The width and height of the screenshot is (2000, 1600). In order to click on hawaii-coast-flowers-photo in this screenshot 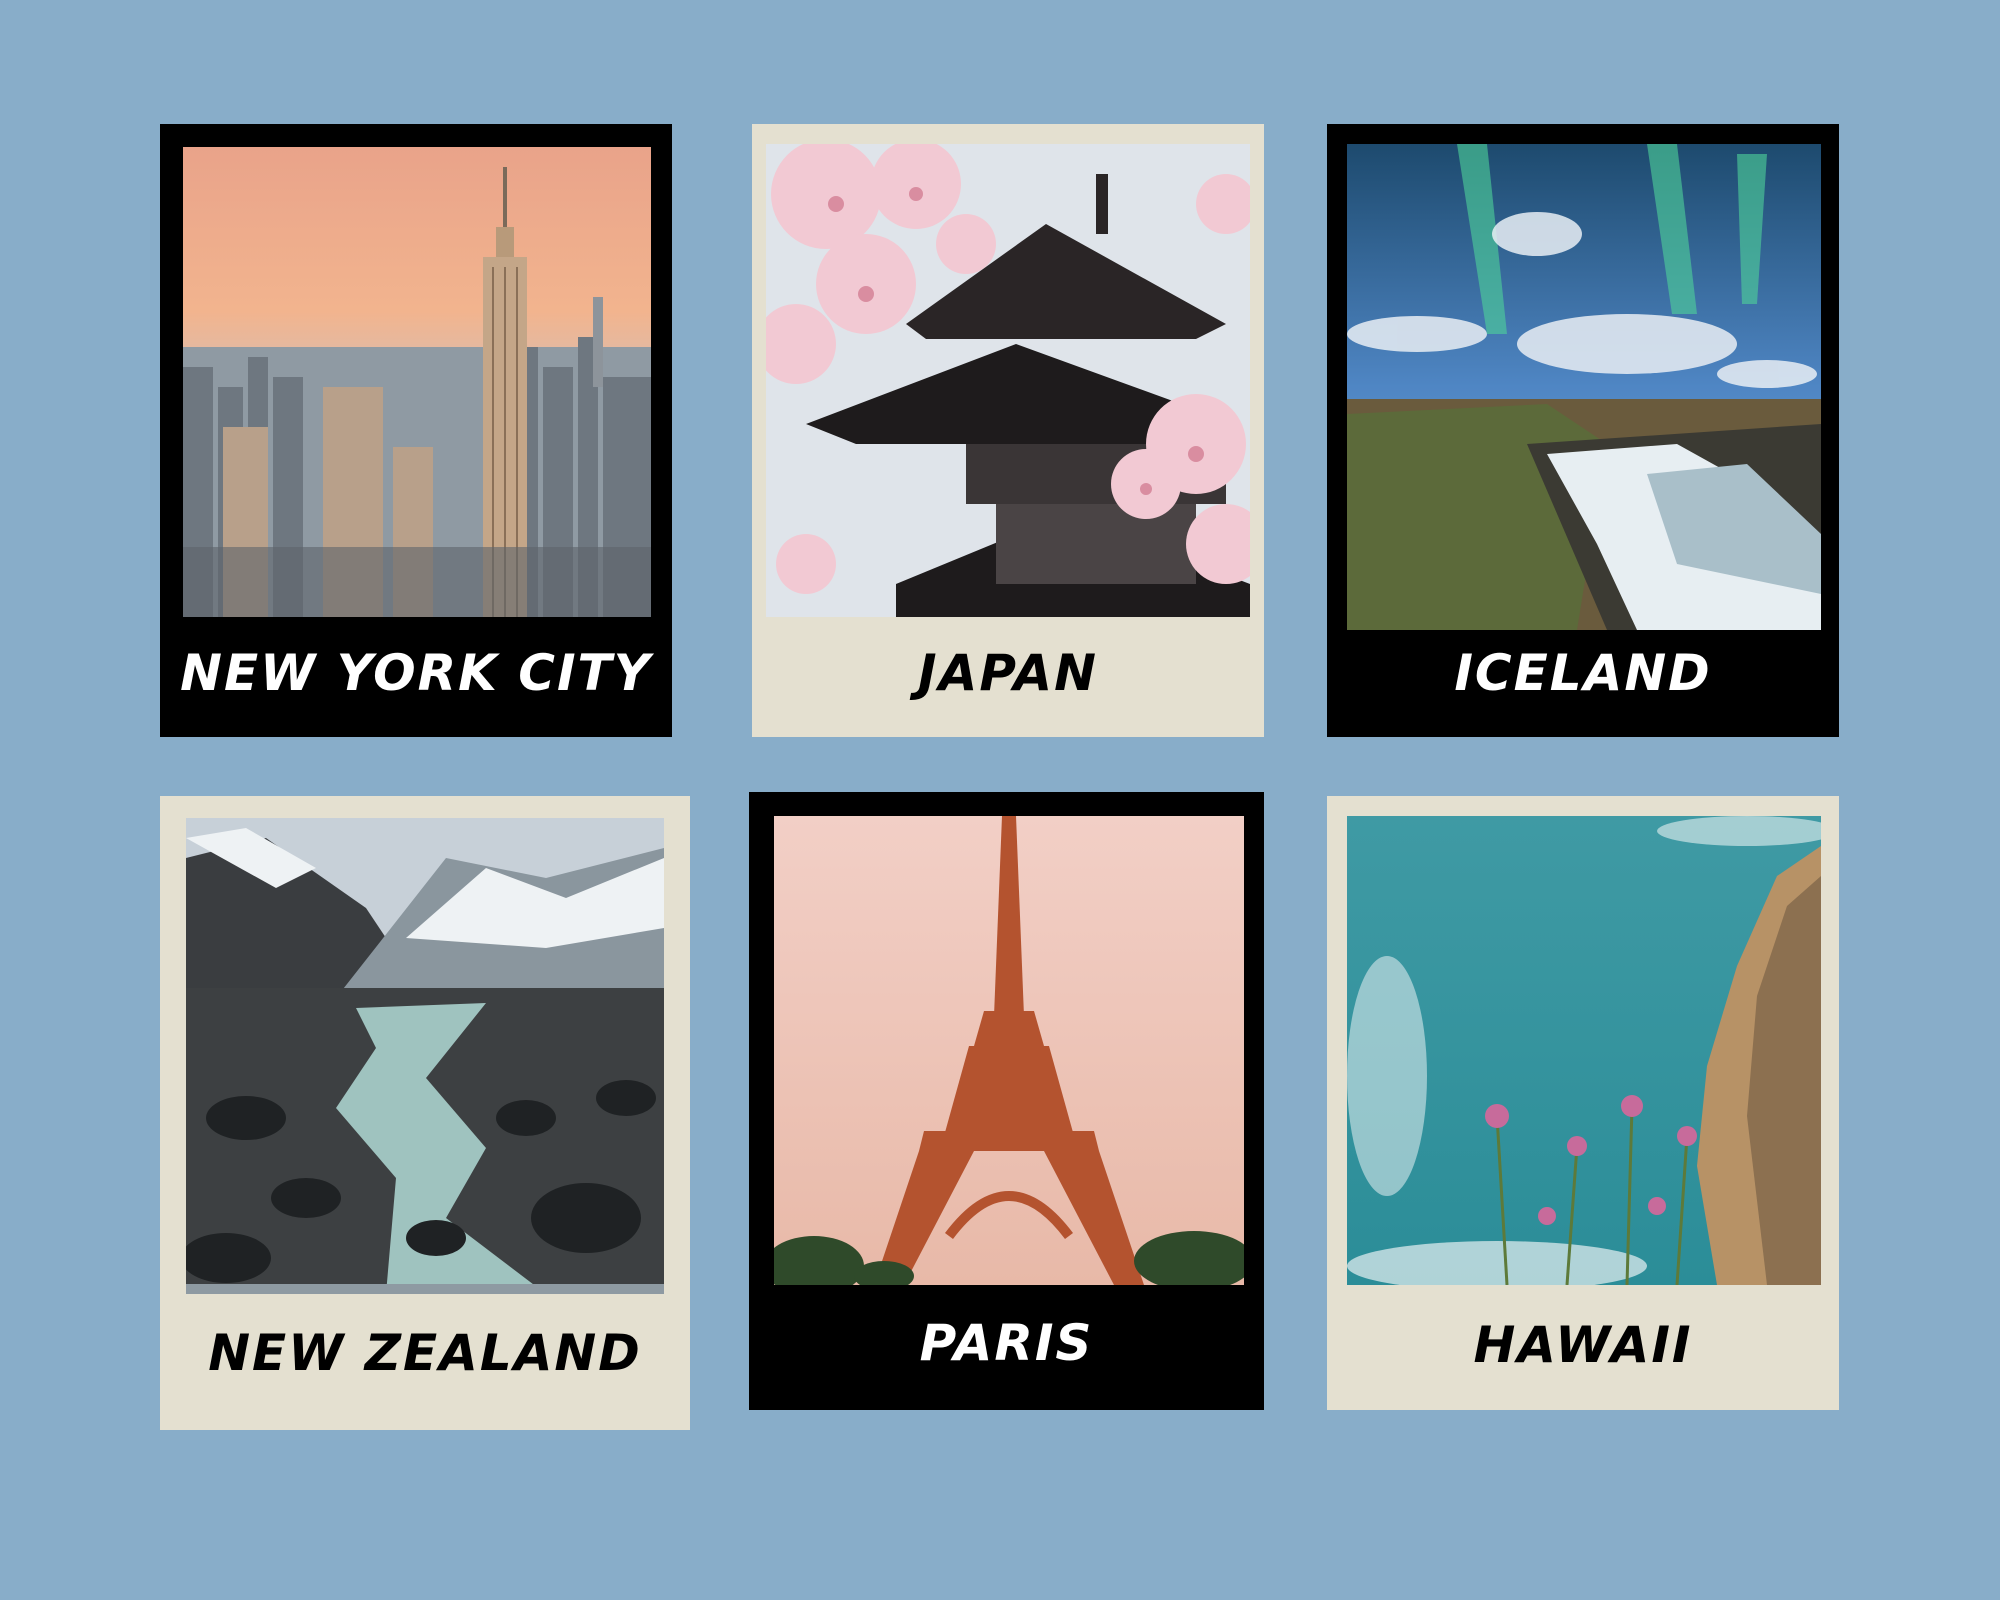, I will do `click(1584, 1050)`.